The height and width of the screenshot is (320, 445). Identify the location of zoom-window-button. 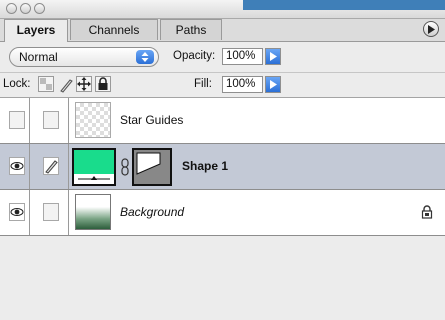
(39, 8).